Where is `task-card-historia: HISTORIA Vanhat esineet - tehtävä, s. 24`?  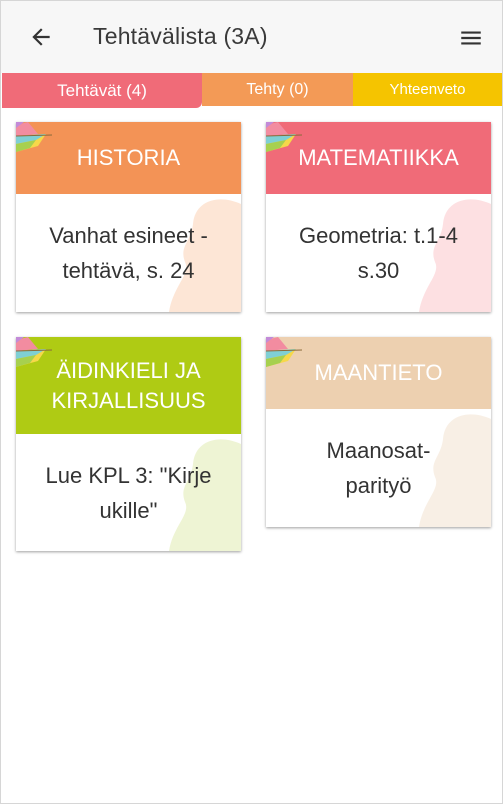 task-card-historia: HISTORIA Vanhat esineet - tehtävä, s. 24 is located at coordinates (128, 217).